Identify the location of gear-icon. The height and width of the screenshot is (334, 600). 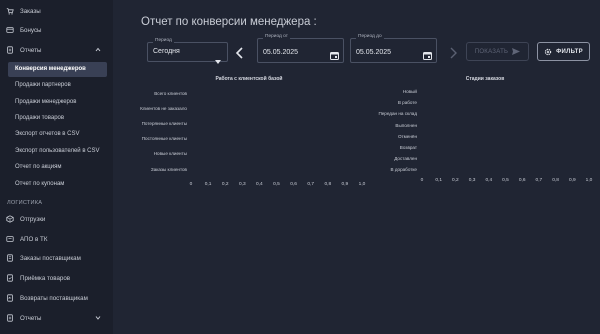
(548, 51).